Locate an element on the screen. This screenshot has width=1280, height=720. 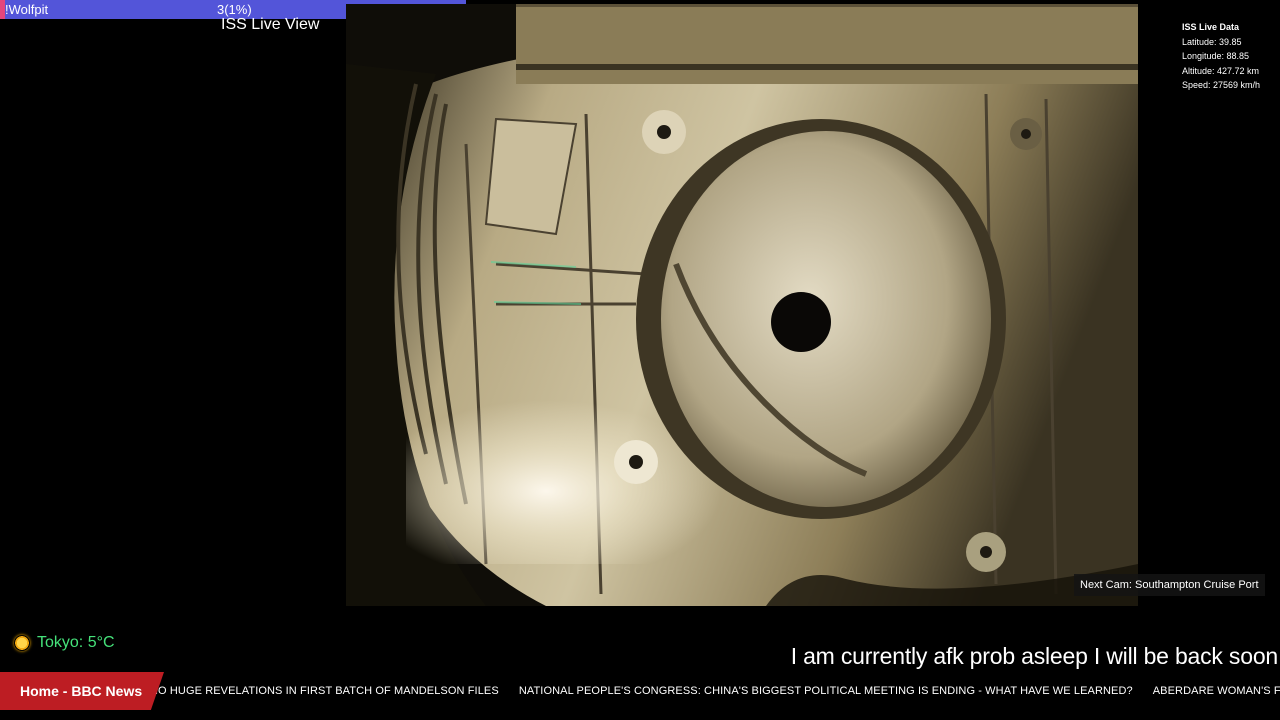
view-title: ISS Live View is located at coordinates (270, 24).